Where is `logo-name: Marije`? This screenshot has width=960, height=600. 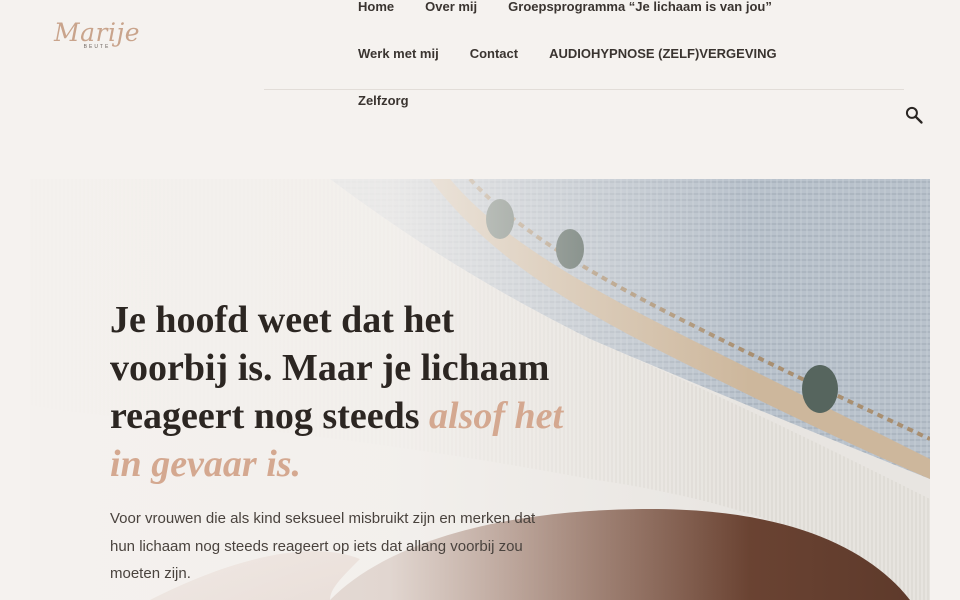 logo-name: Marije is located at coordinates (97, 32).